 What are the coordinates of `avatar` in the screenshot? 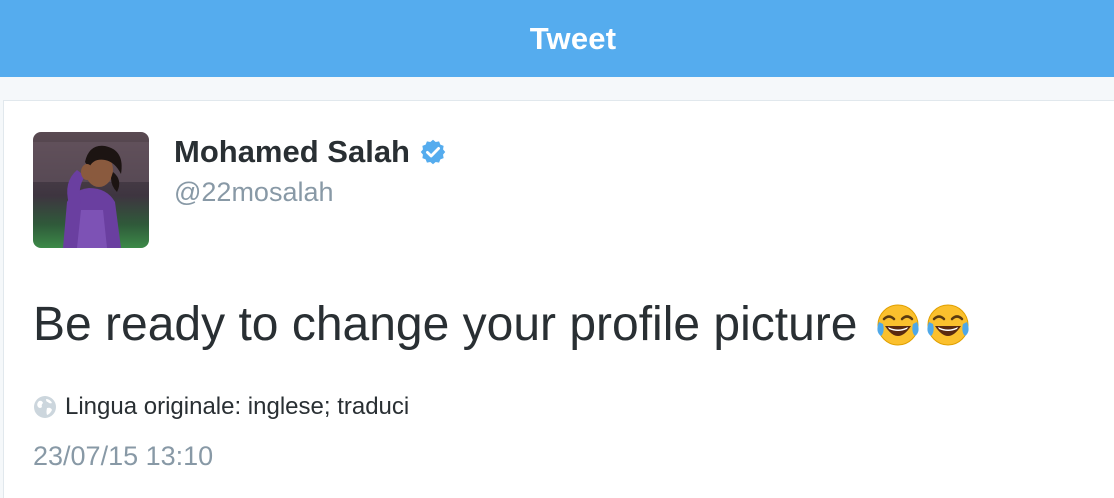 It's located at (91, 190).